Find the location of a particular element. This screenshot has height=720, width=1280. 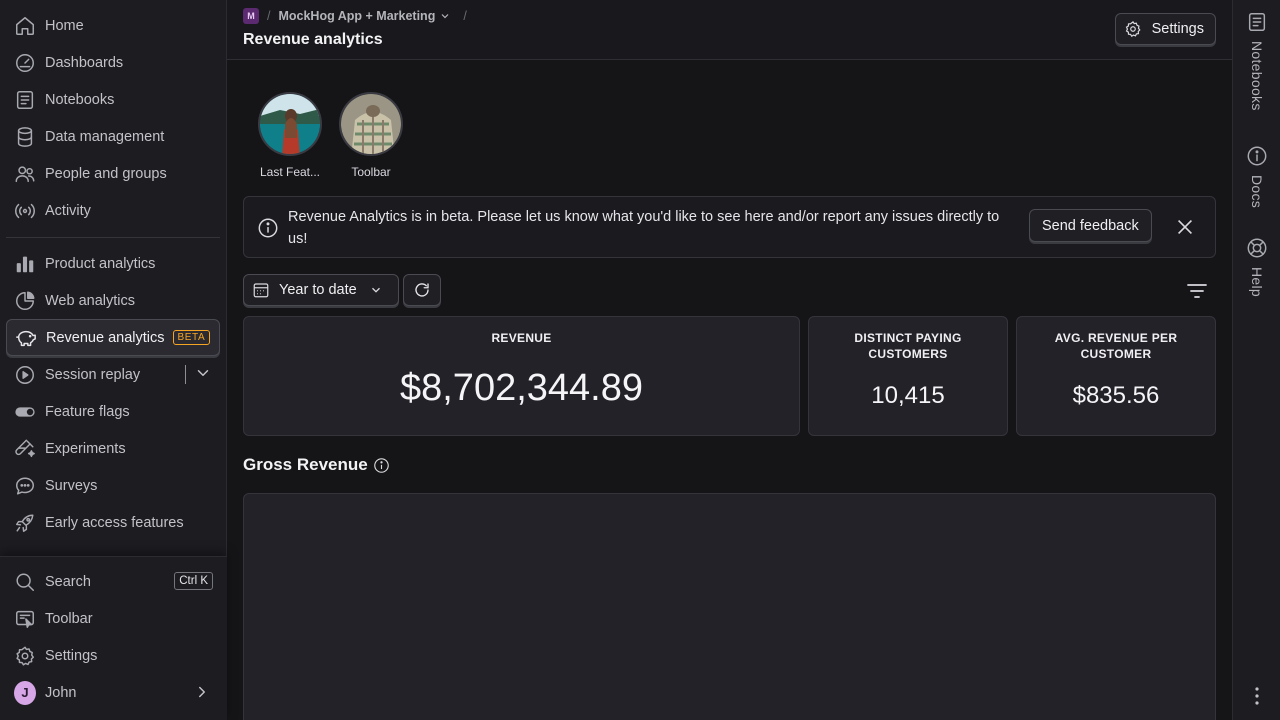

sidebar-item-label: Toolbar is located at coordinates (69, 618).